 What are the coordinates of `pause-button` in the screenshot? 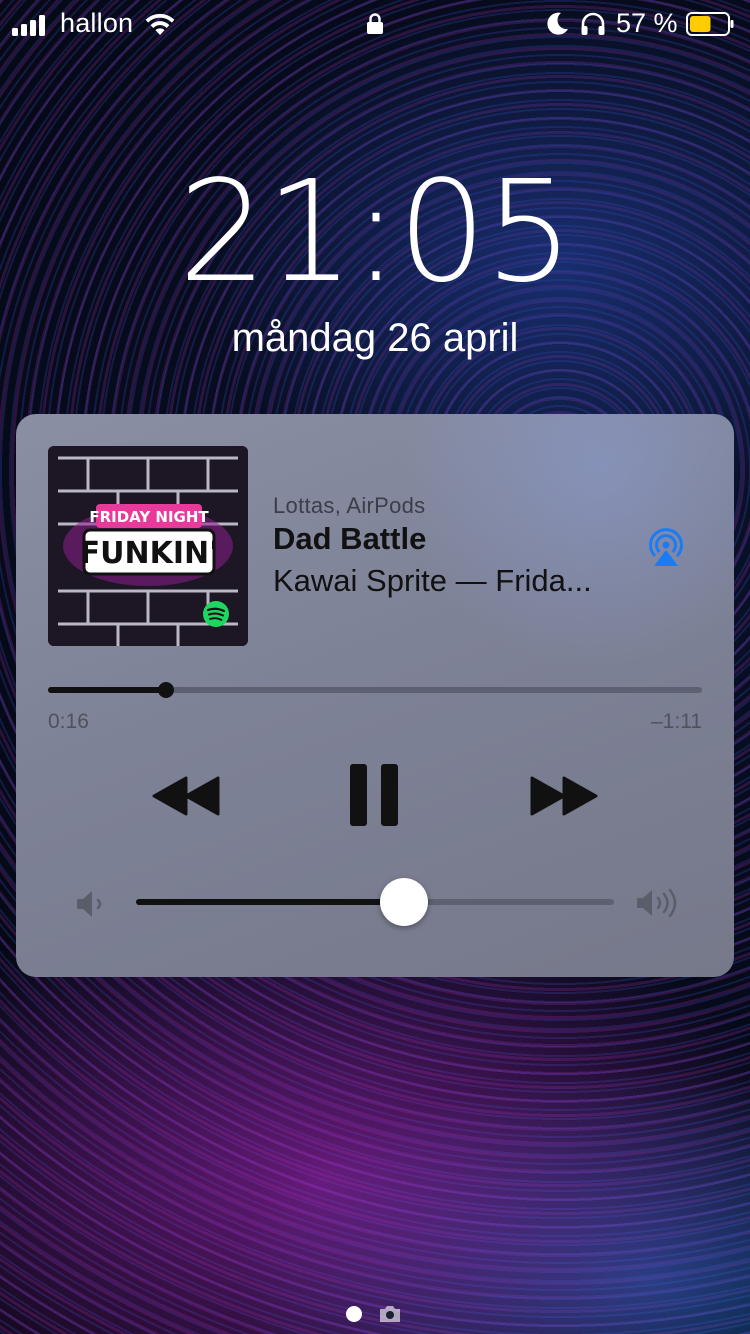 It's located at (374, 795).